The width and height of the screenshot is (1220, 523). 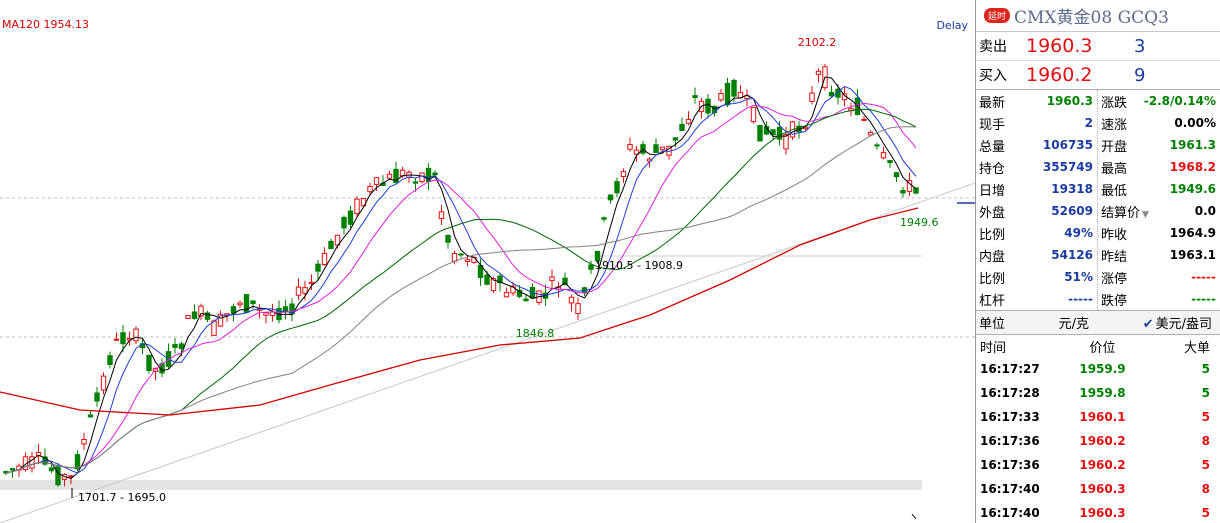 What do you see at coordinates (1145, 215) in the screenshot?
I see `dropdown-arrow-icon: ▼` at bounding box center [1145, 215].